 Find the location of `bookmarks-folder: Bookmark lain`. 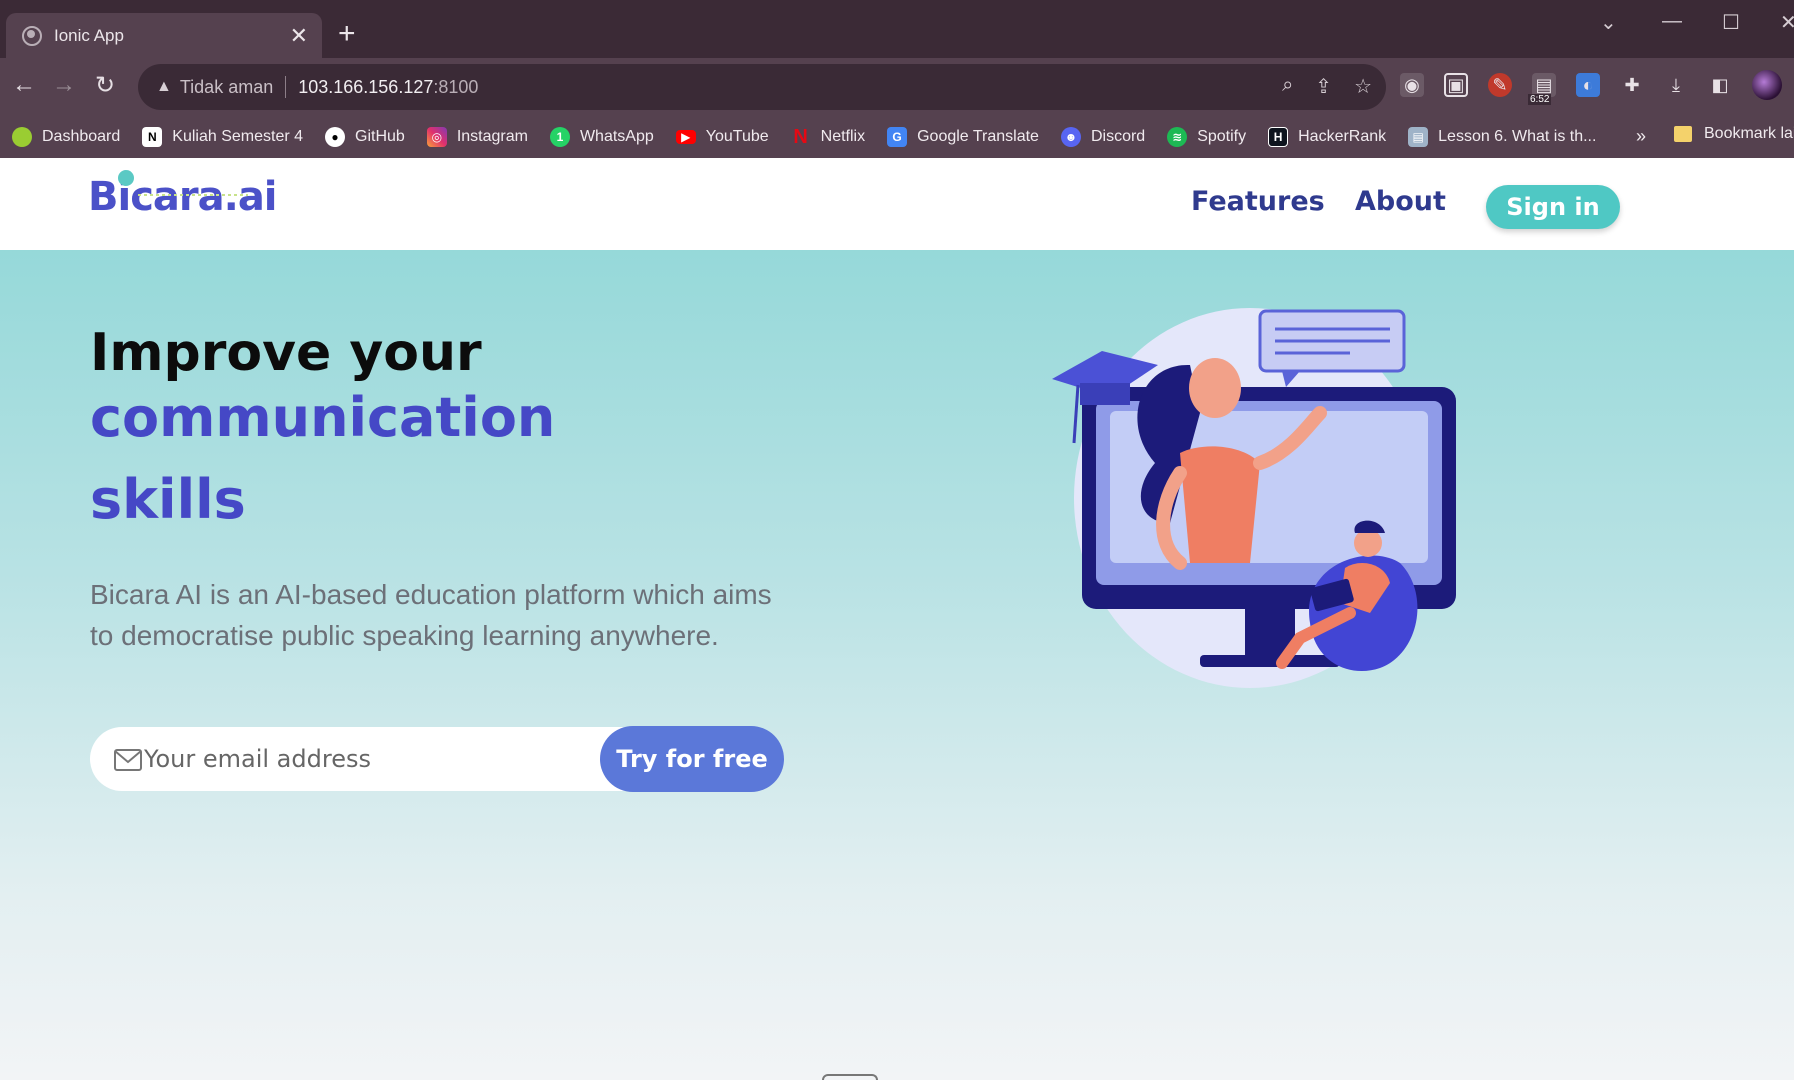

bookmarks-folder: Bookmark lain is located at coordinates (1734, 134).